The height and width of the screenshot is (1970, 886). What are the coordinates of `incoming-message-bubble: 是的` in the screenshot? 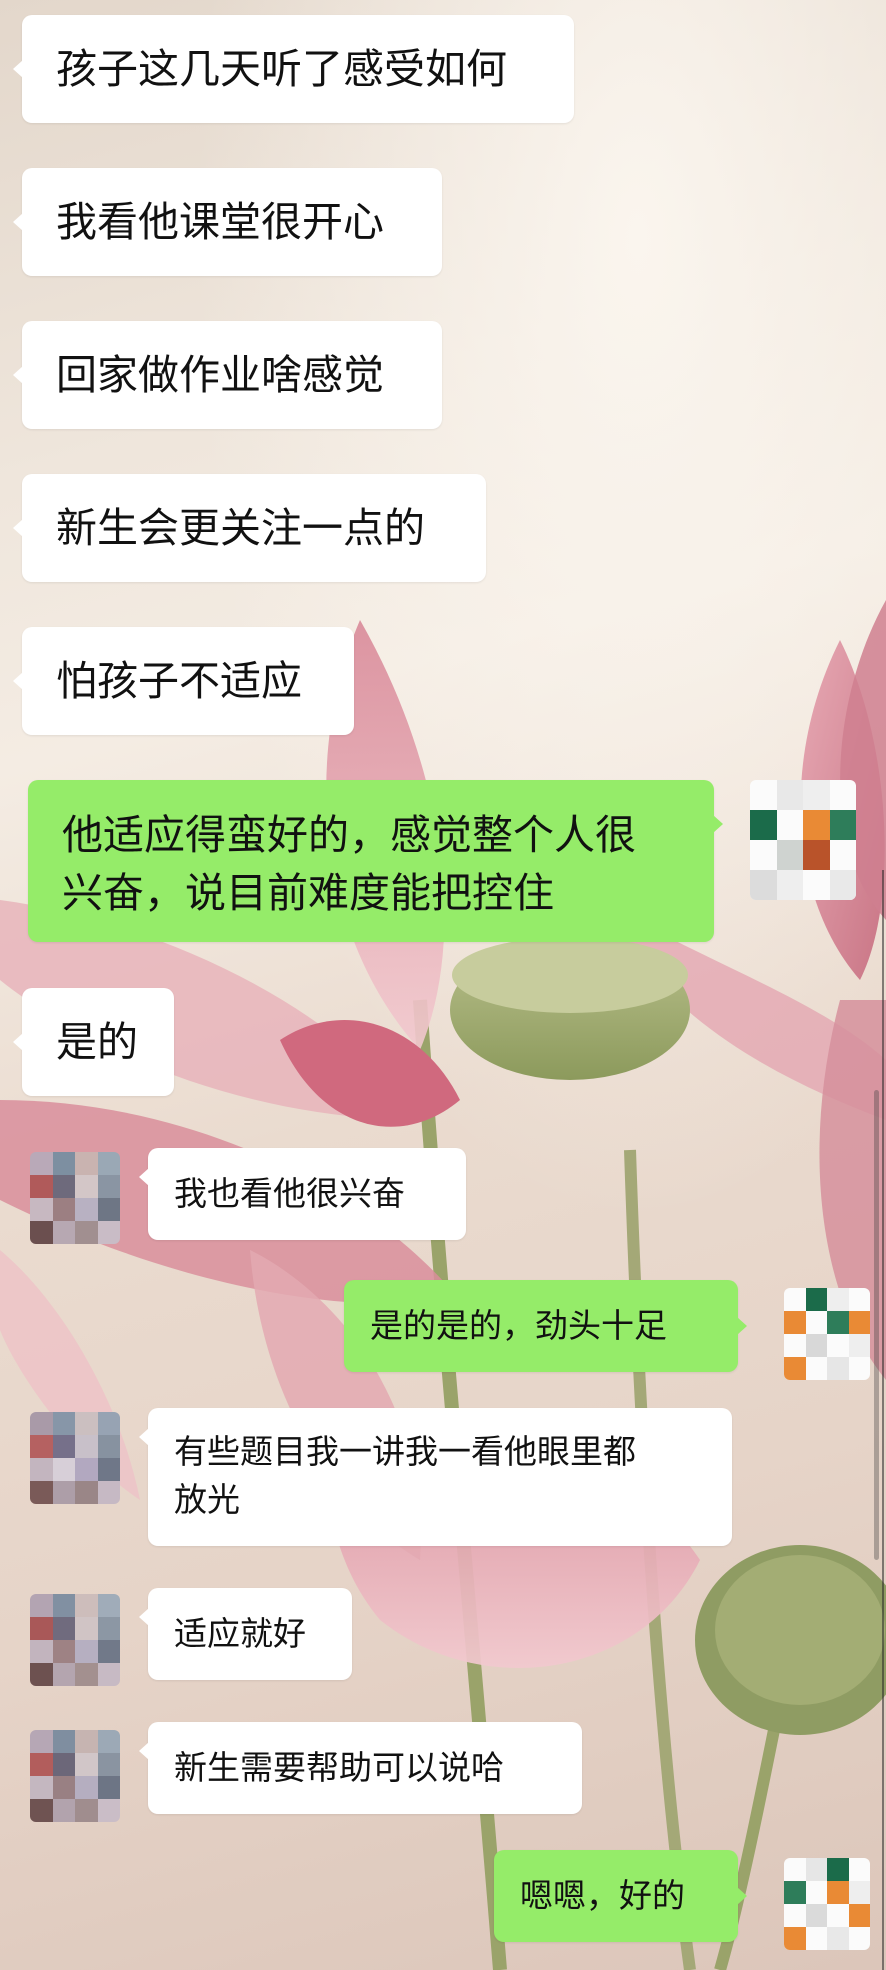 It's located at (93, 1042).